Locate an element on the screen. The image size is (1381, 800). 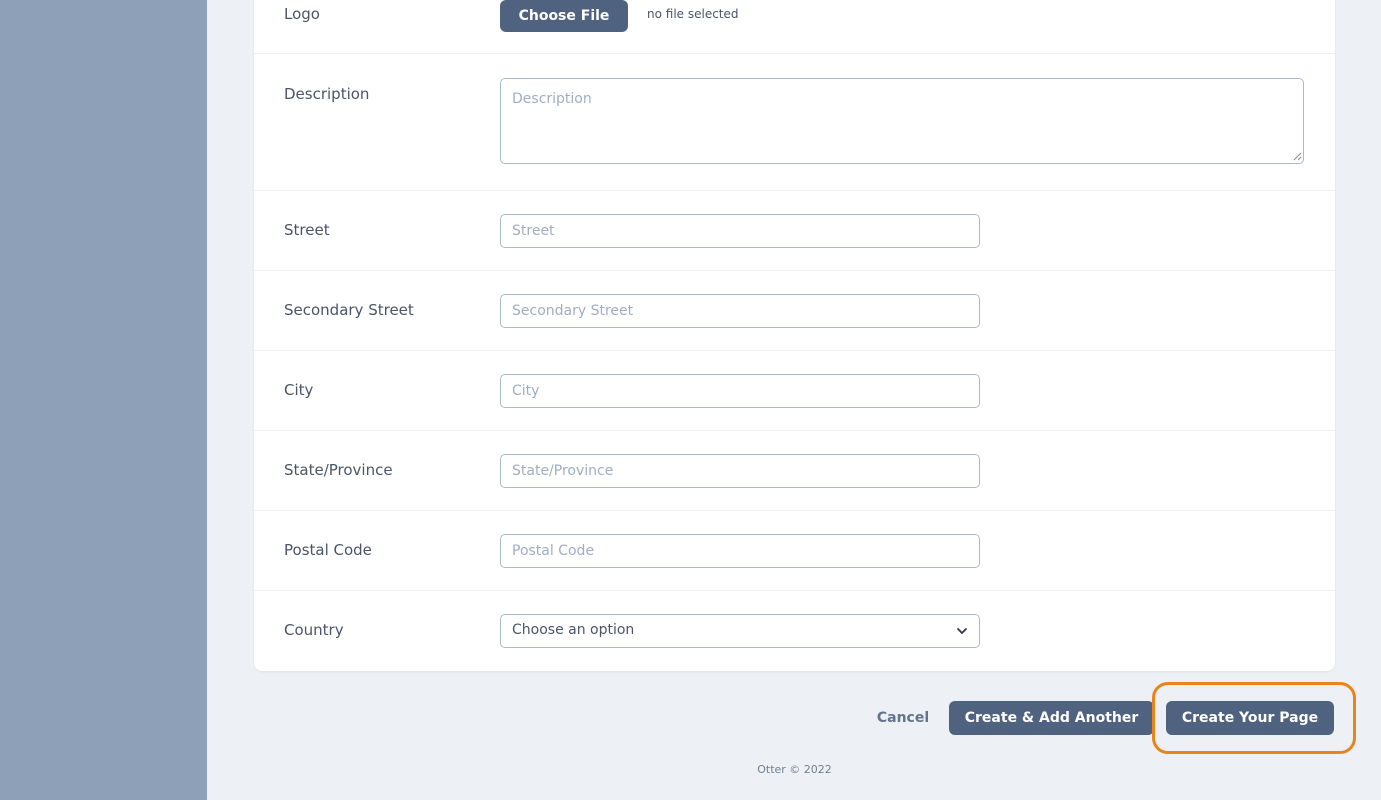
description-textarea is located at coordinates (902, 121).